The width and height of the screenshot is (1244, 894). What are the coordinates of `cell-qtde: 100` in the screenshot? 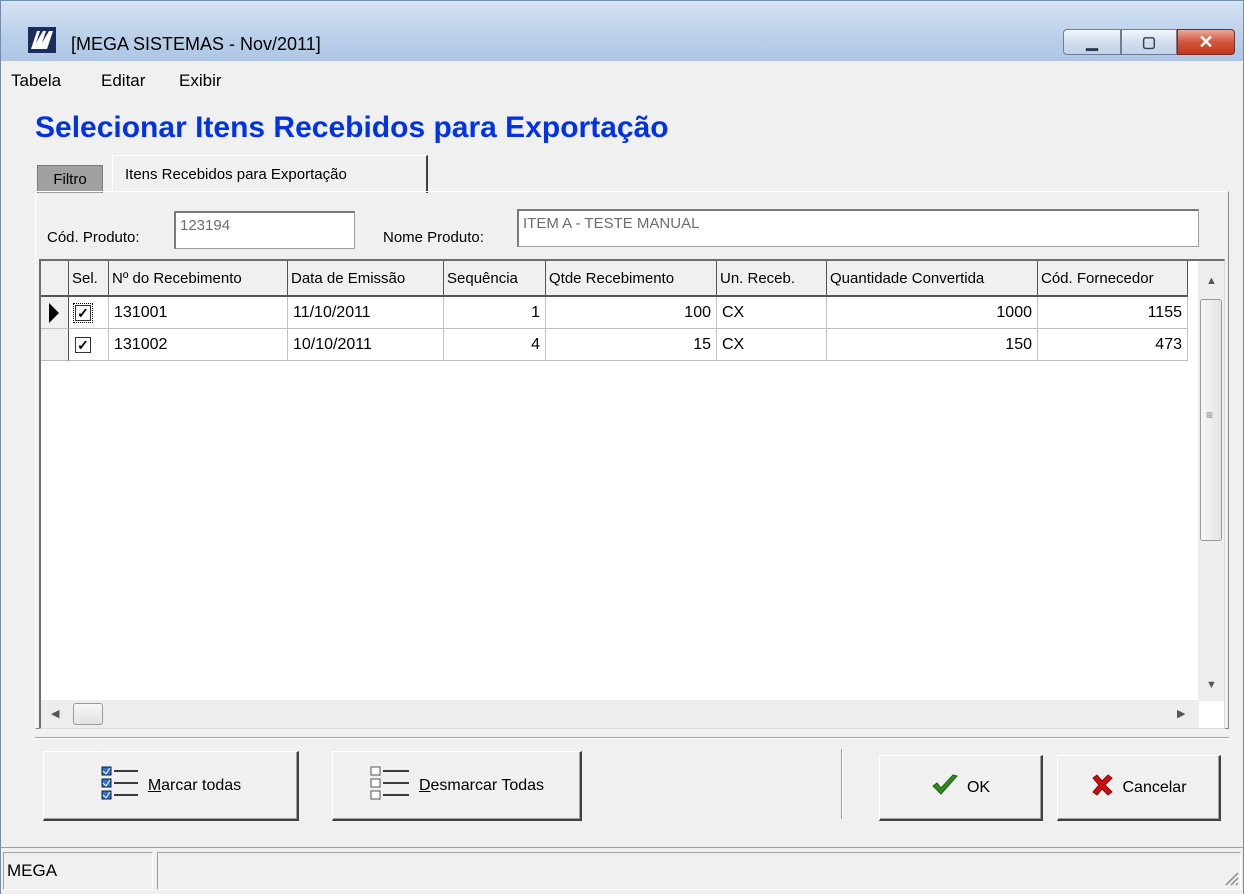 It's located at (631, 313).